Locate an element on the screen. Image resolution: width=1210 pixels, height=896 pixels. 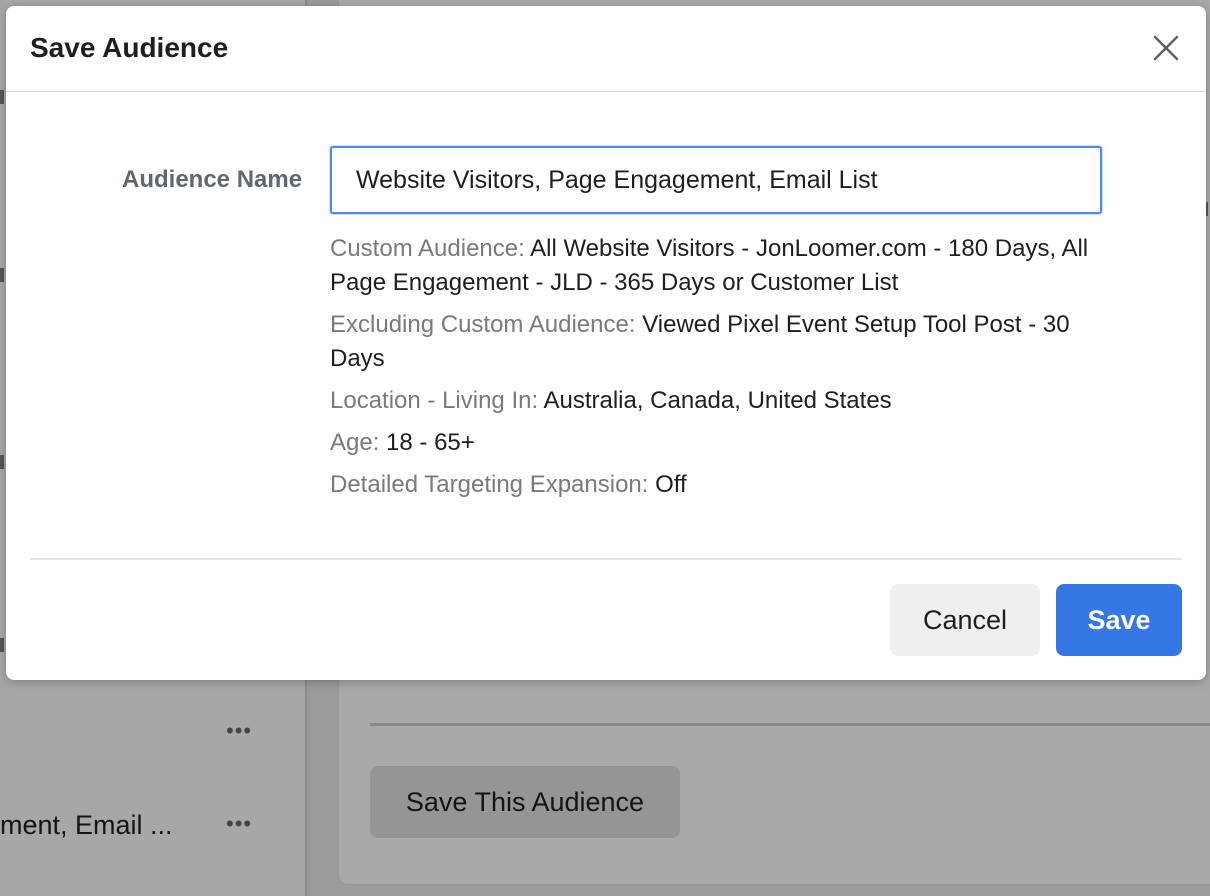
close-button is located at coordinates (1166, 48).